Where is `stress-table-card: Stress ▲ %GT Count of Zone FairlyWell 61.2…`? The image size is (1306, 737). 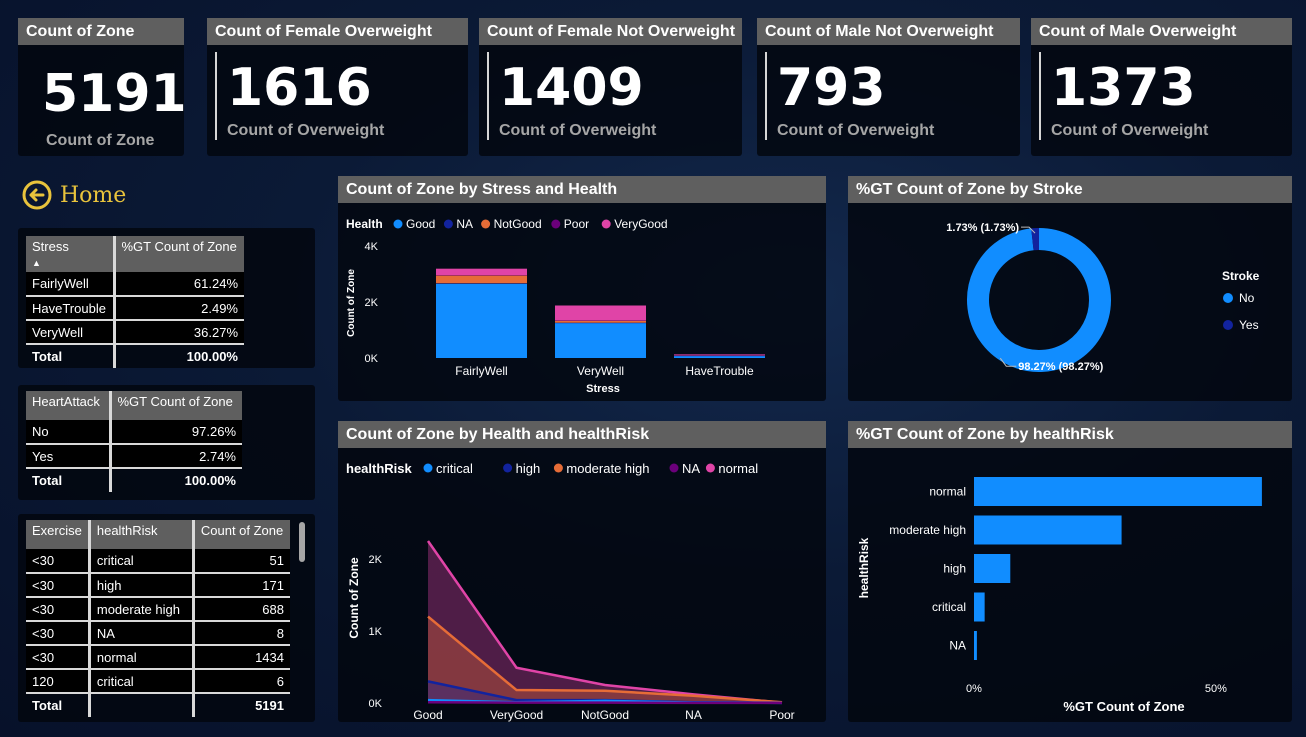 stress-table-card: Stress ▲ %GT Count of Zone FairlyWell 61.2… is located at coordinates (166, 298).